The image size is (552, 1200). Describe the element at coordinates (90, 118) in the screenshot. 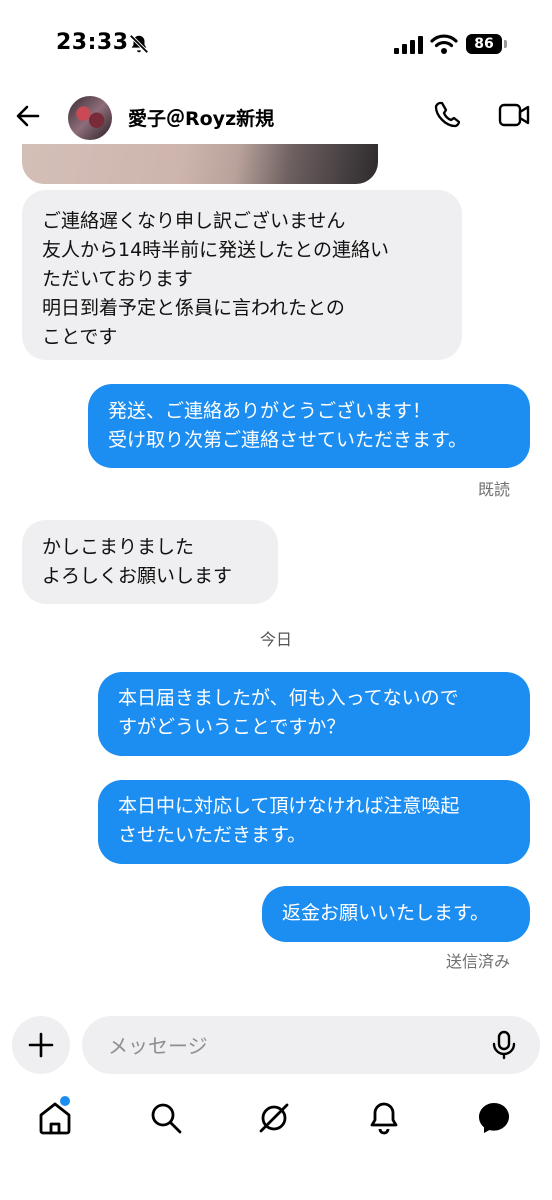

I see `contact-avatar` at that location.